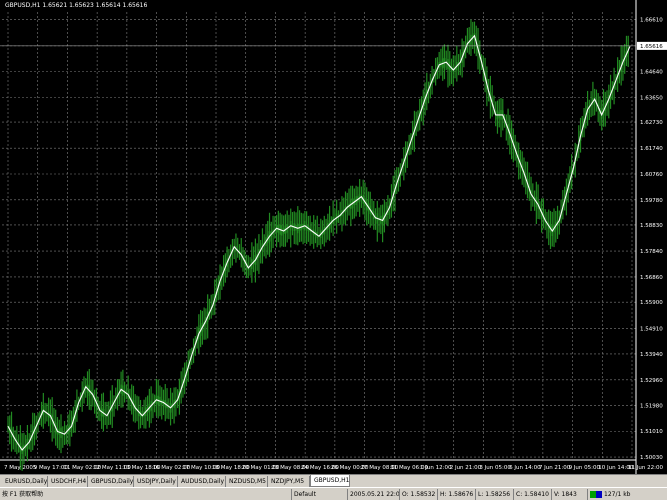 The height and width of the screenshot is (500, 667). Describe the element at coordinates (156, 481) in the screenshot. I see `tab-usdjpy-daily: USDJPY,Daily` at that location.